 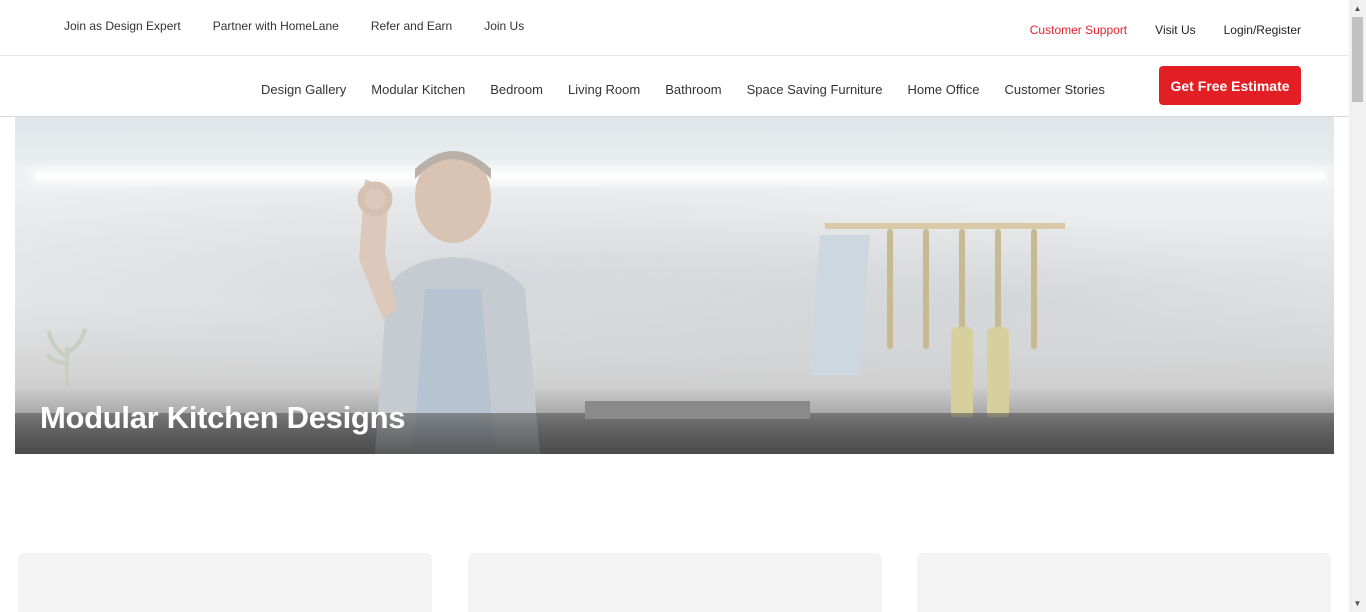 What do you see at coordinates (1357, 603) in the screenshot?
I see `caret-down-icon: ▼` at bounding box center [1357, 603].